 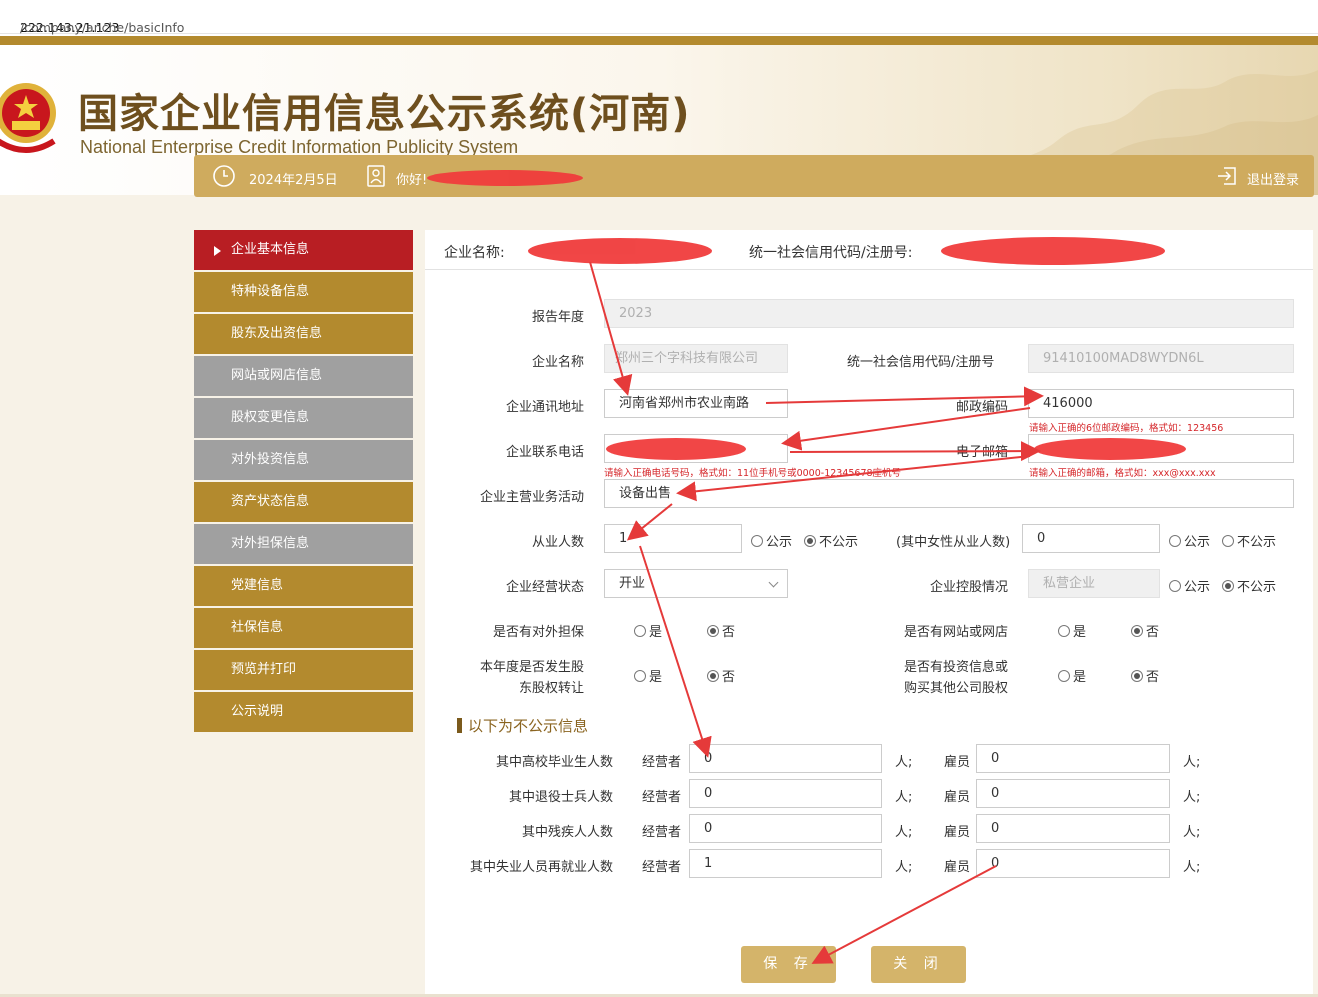 What do you see at coordinates (567, 832) in the screenshot?
I see `disabled-label: 其中残疾人人数` at bounding box center [567, 832].